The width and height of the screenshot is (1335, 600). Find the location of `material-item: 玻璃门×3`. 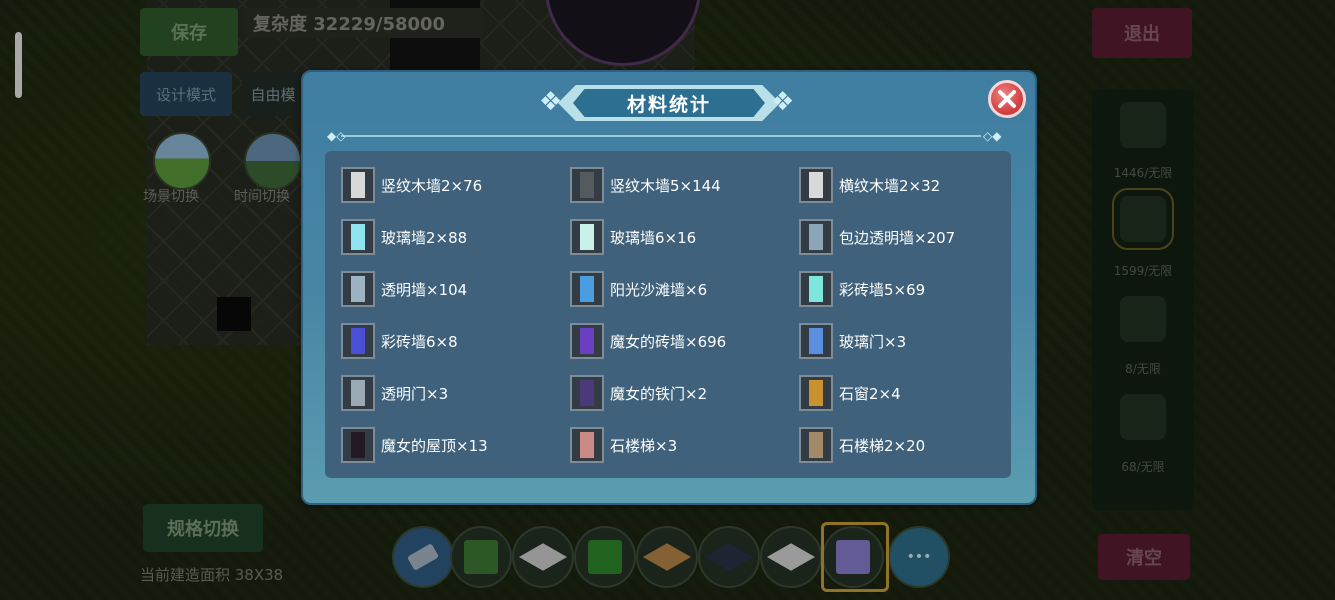

material-item: 玻璃门×3 is located at coordinates (852, 341).